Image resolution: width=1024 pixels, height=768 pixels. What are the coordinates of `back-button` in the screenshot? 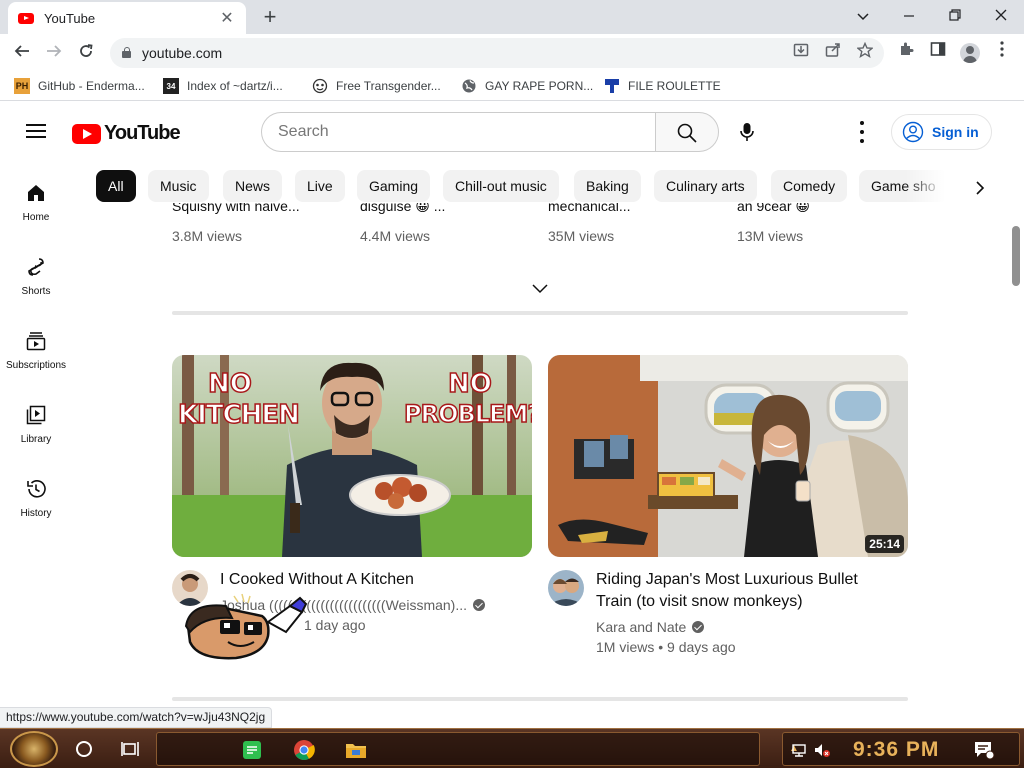 It's located at (22, 53).